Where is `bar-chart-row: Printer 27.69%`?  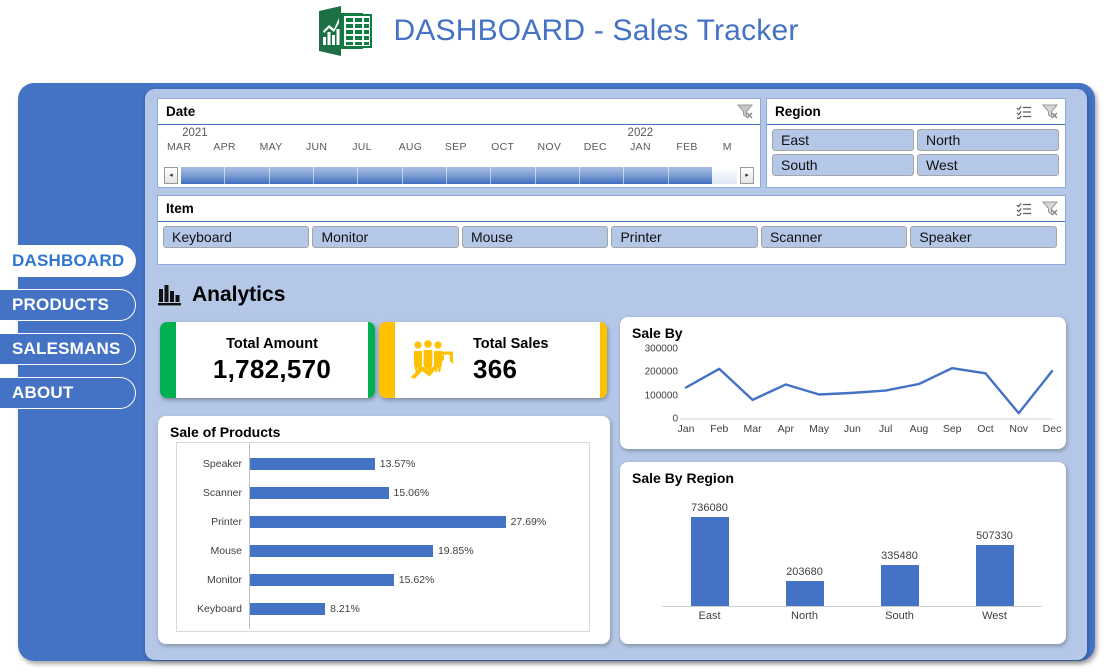
bar-chart-row: Printer 27.69% is located at coordinates (383, 521).